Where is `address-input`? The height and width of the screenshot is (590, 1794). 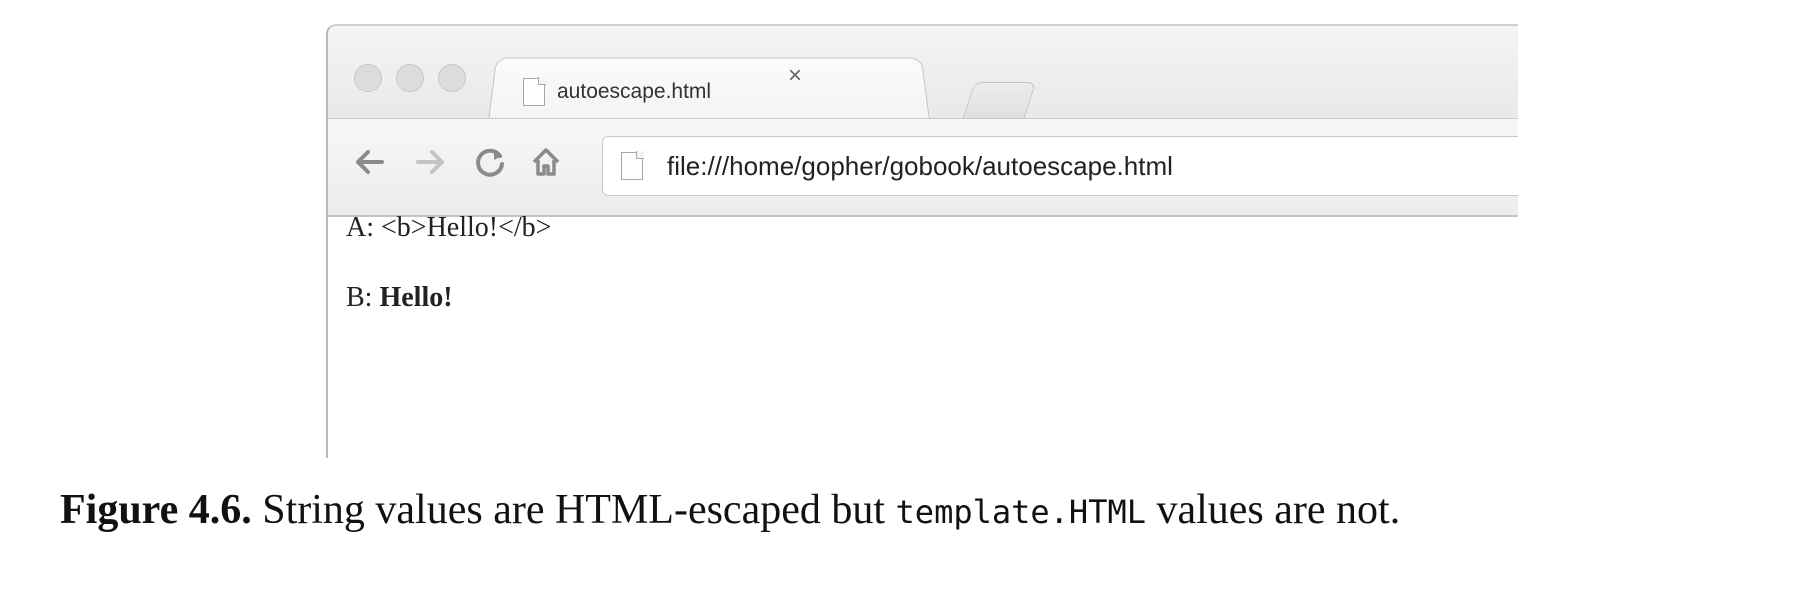
address-input is located at coordinates (1067, 166).